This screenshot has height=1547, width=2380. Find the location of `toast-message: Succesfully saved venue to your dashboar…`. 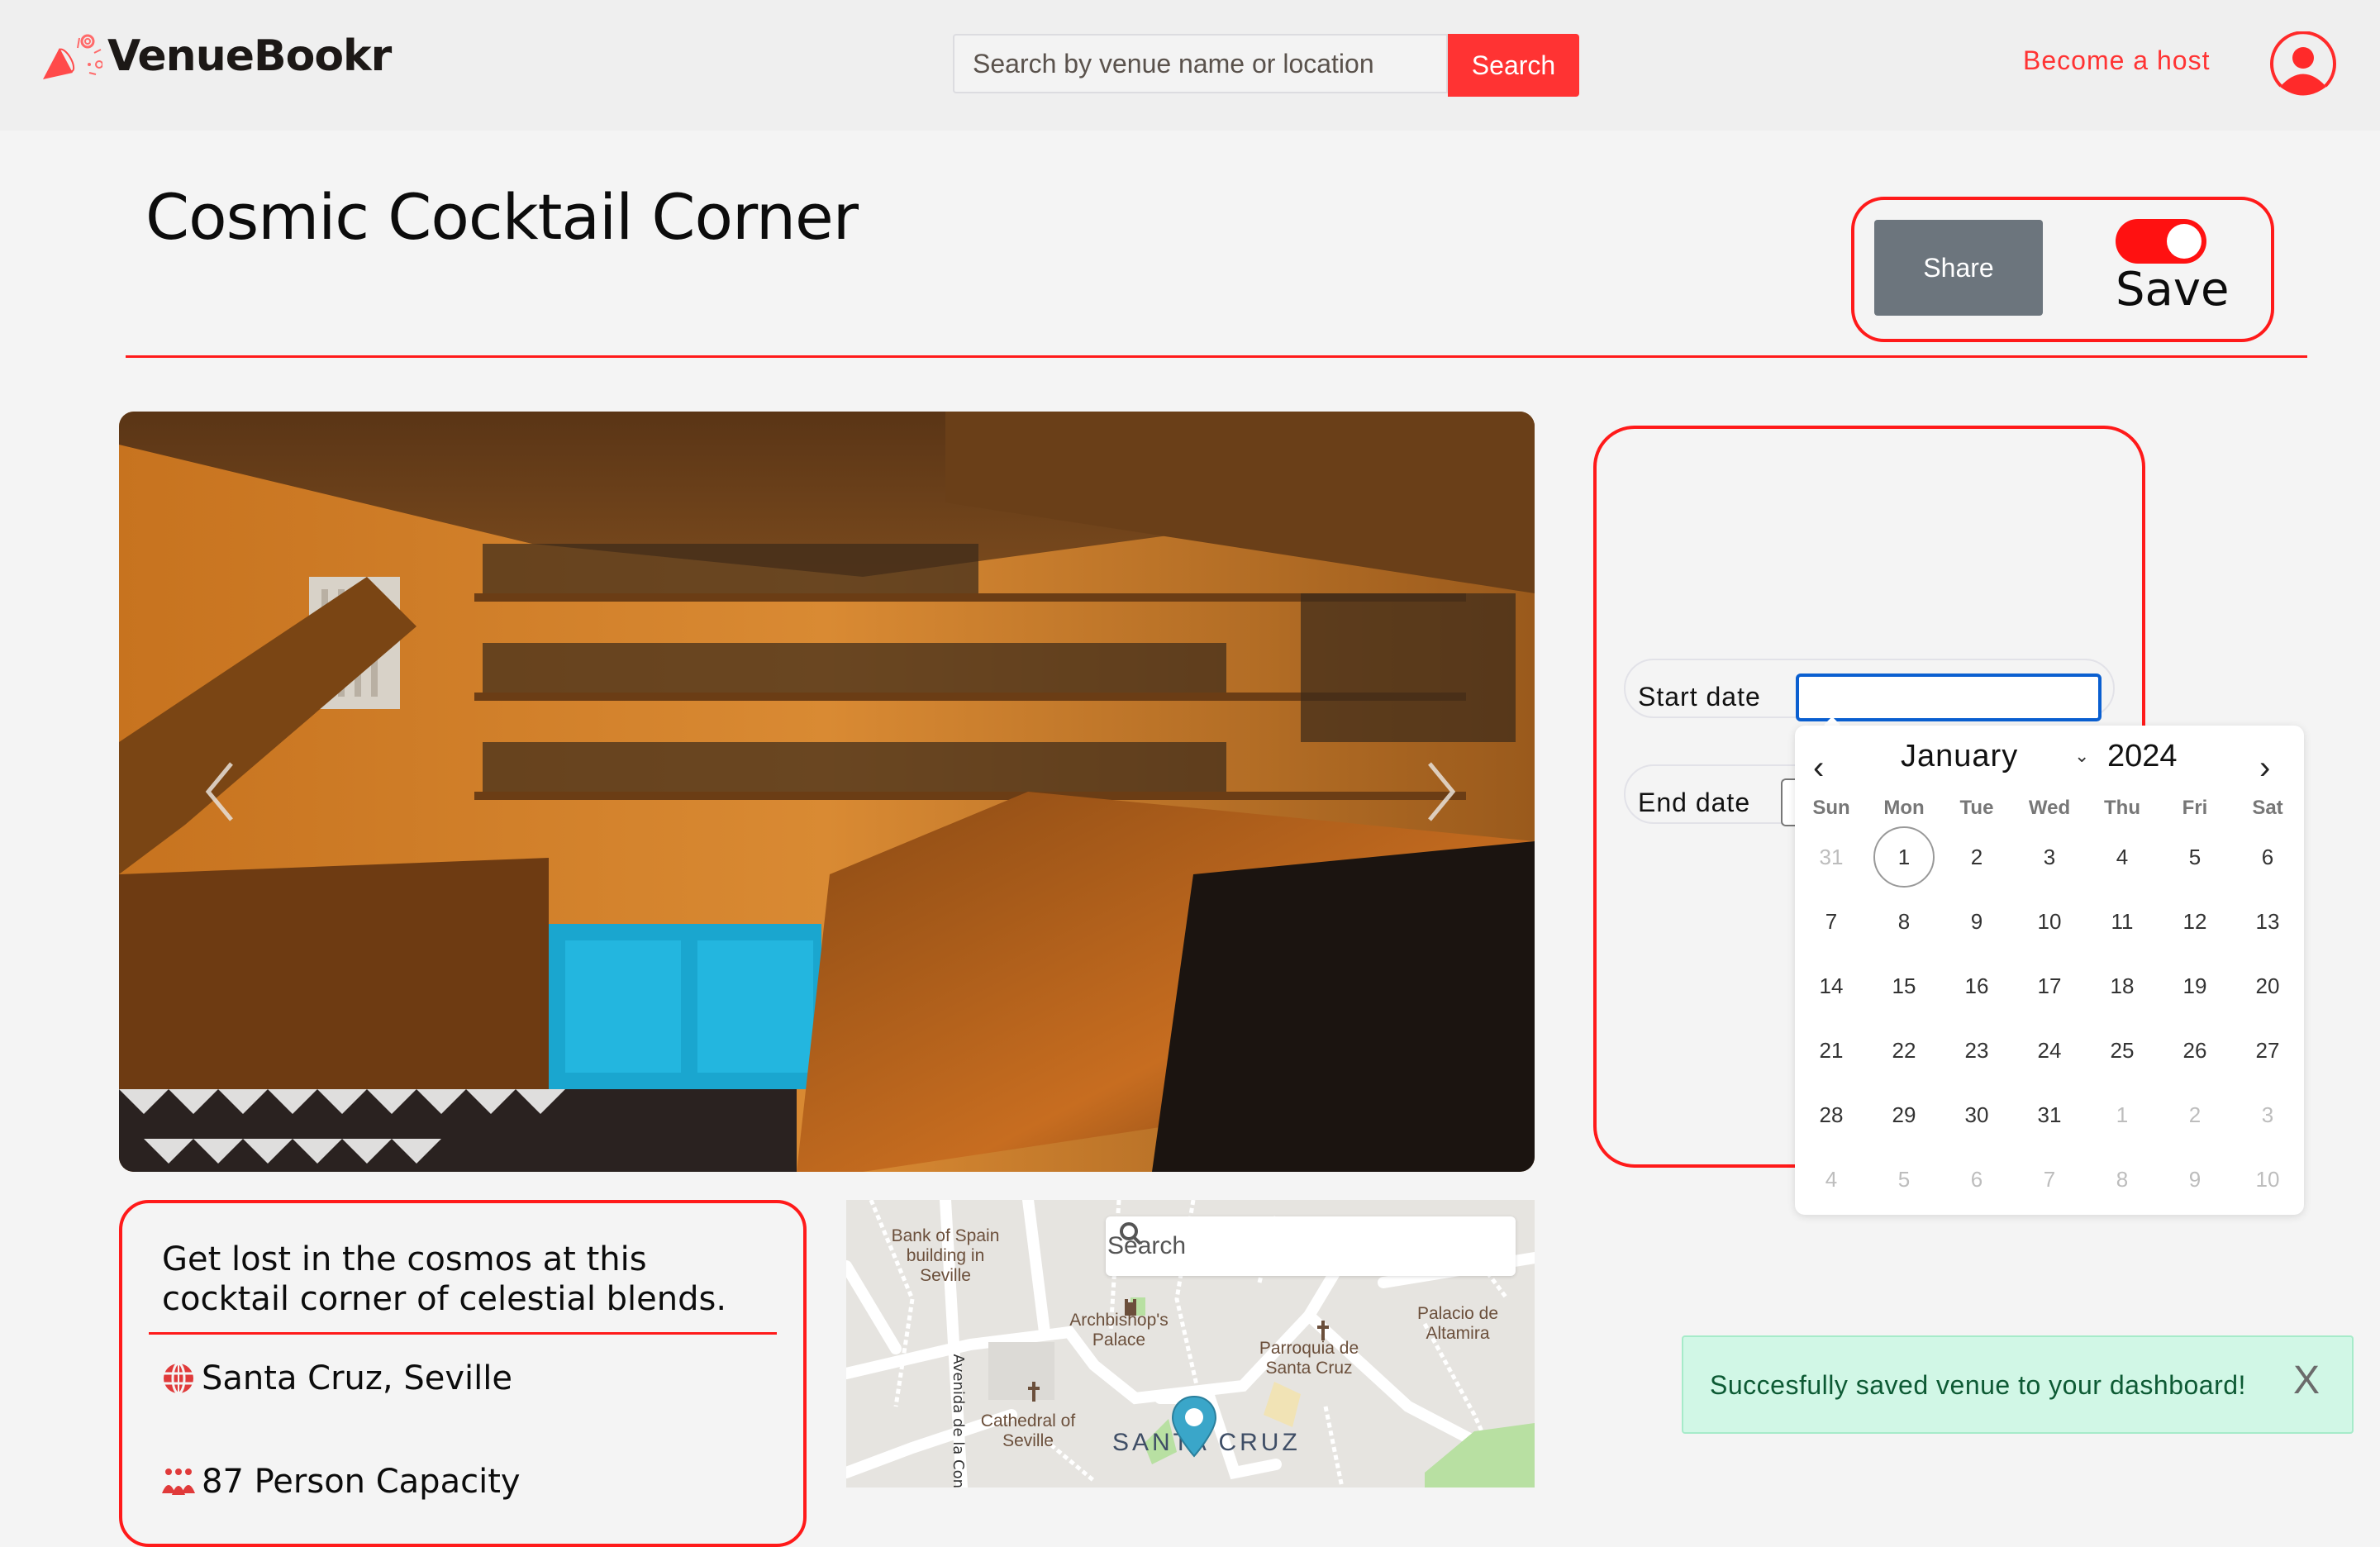

toast-message: Succesfully saved venue to your dashboar… is located at coordinates (1978, 1385).